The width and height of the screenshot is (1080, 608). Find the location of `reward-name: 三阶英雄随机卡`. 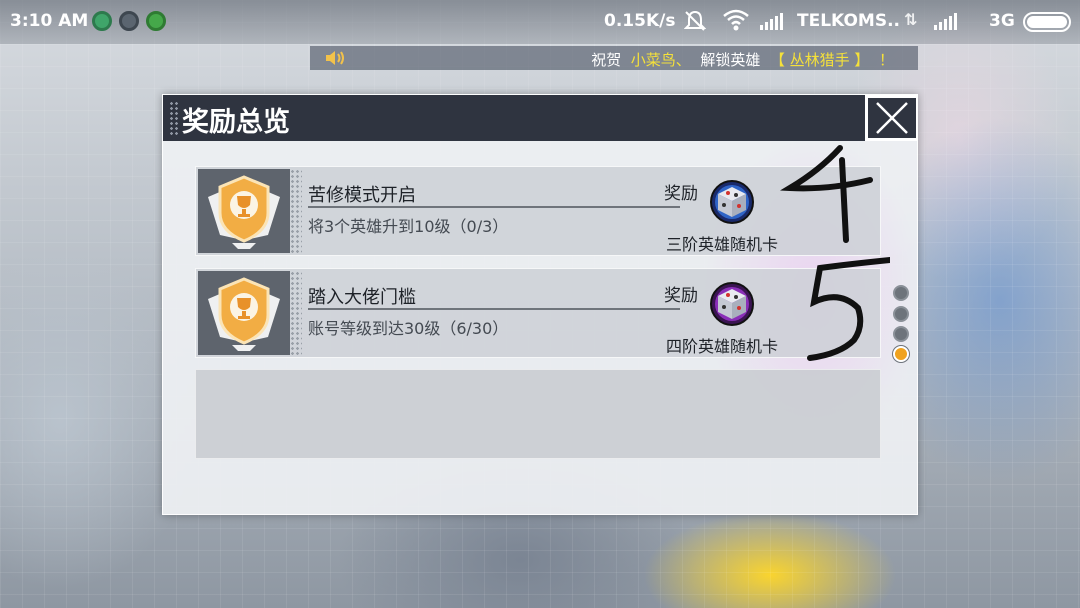

reward-name: 三阶英雄随机卡 is located at coordinates (722, 244).